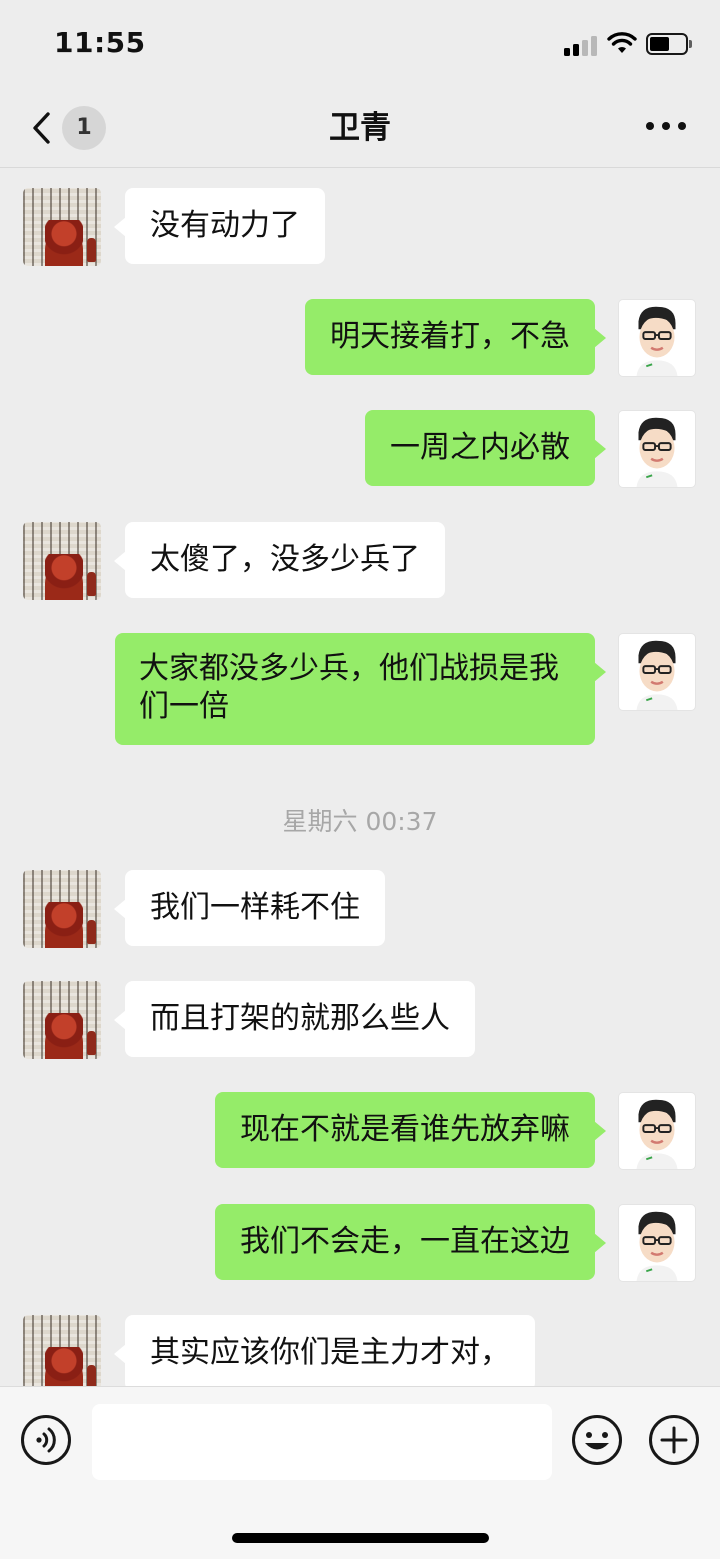  Describe the element at coordinates (597, 1440) in the screenshot. I see `emoji-icon` at that location.